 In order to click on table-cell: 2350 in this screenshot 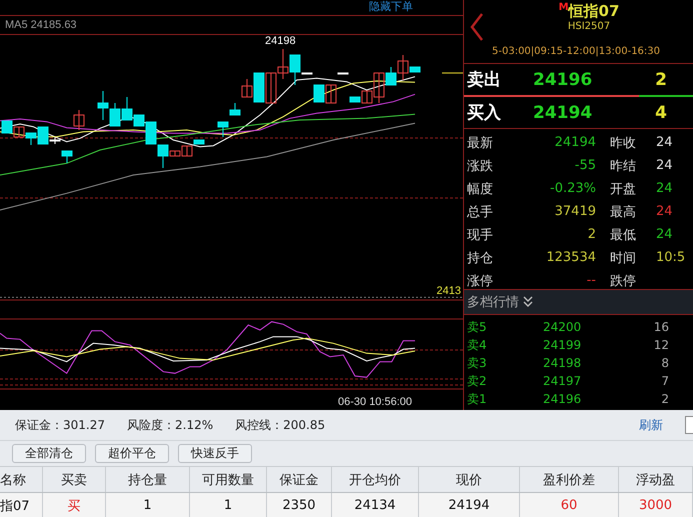, I will do `click(299, 505)`.